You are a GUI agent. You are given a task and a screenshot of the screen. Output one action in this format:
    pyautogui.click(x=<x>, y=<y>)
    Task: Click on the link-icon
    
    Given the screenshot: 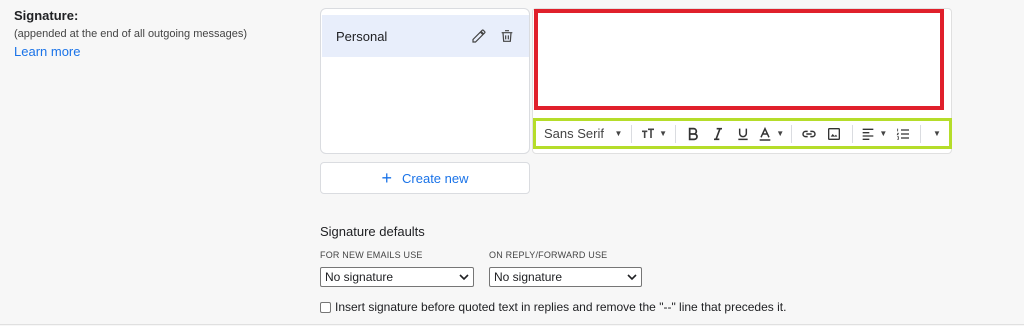 What is the action you would take?
    pyautogui.click(x=809, y=133)
    